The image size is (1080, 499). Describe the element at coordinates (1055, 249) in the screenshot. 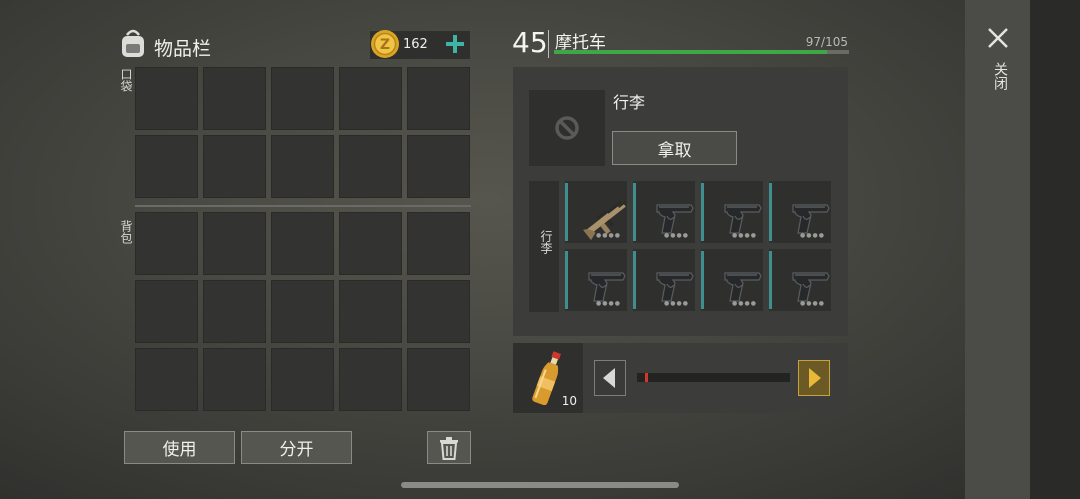

I see `close-strip-shadow` at that location.